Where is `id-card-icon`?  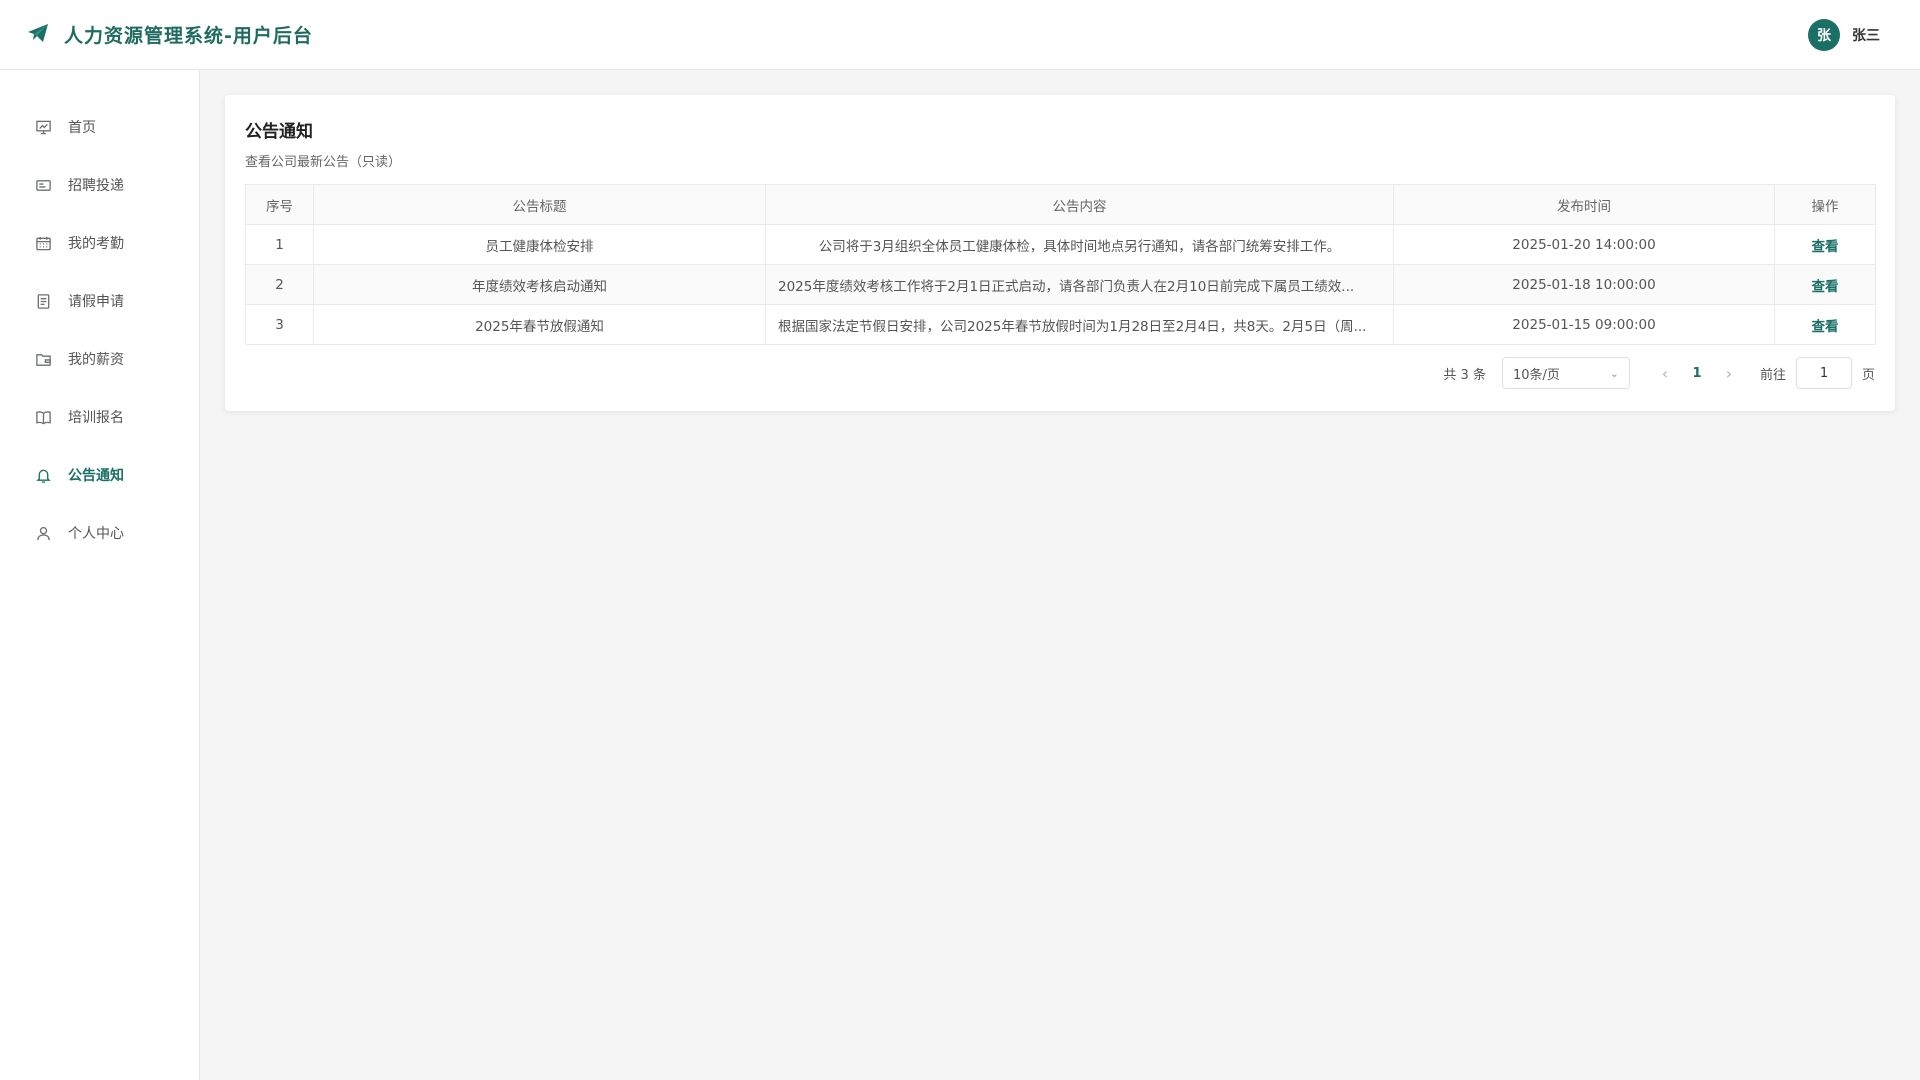
id-card-icon is located at coordinates (43, 185).